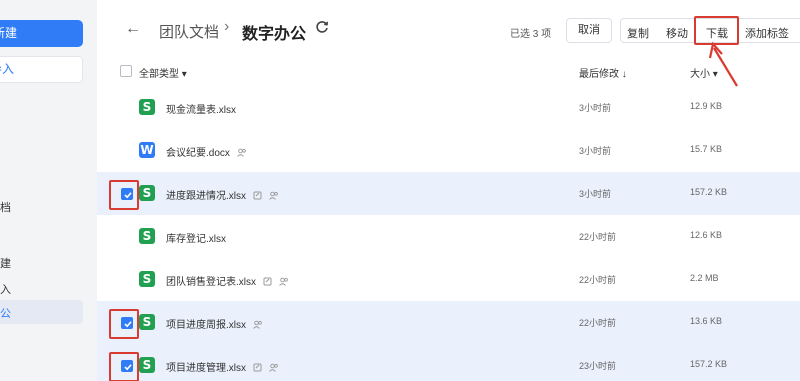  Describe the element at coordinates (706, 321) in the screenshot. I see `file-size: 13.6 KB` at that location.